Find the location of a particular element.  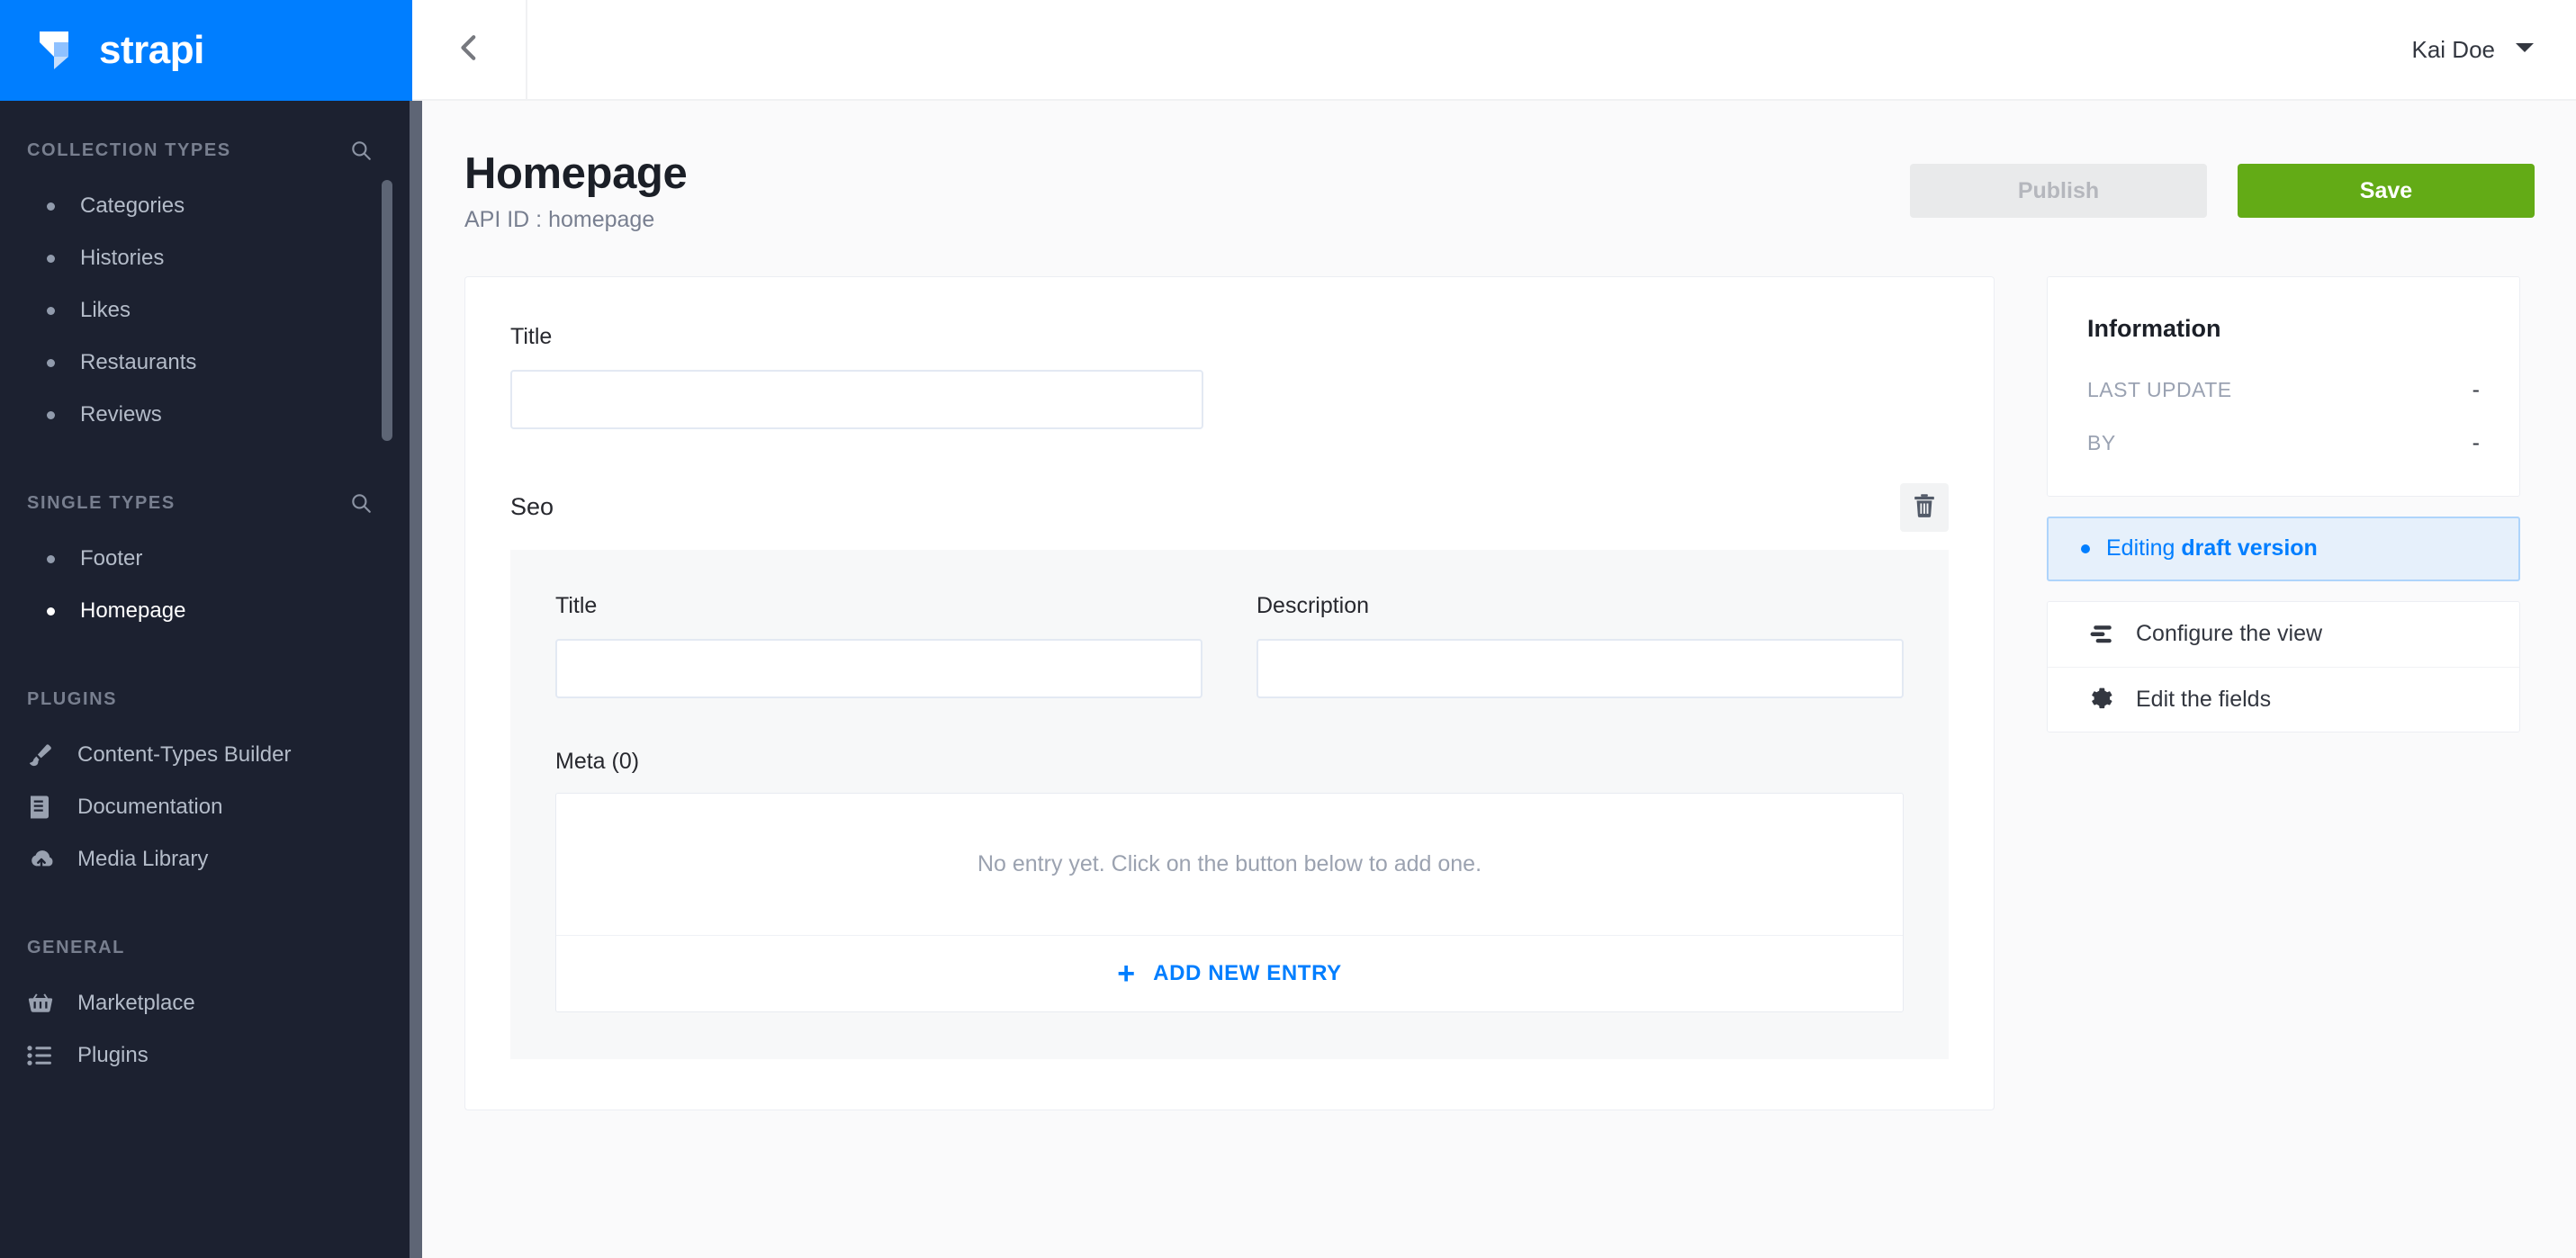

information-row-last-update: LAST UPDATE - is located at coordinates (2283, 390).